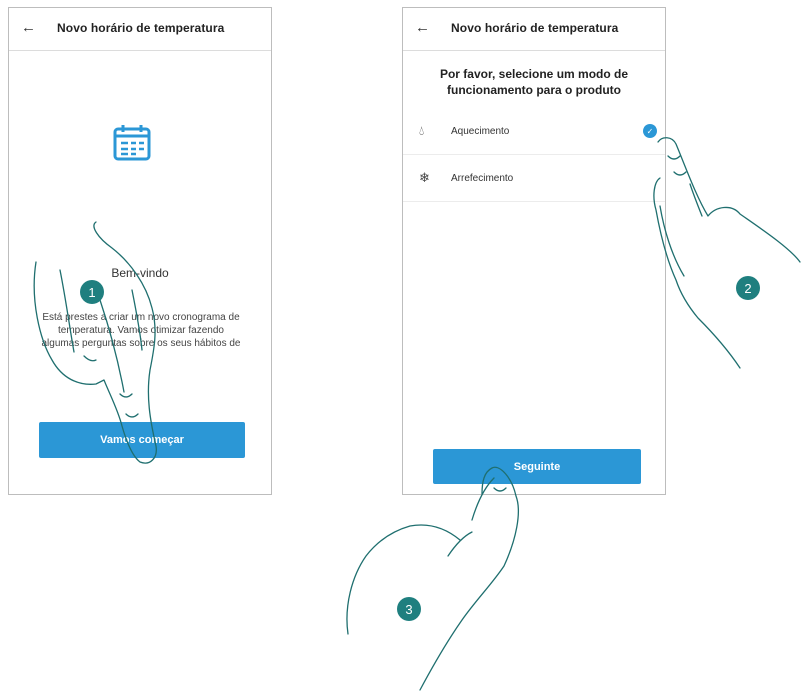 The height and width of the screenshot is (692, 801). I want to click on mode-label: Arrefecimento, so click(482, 178).